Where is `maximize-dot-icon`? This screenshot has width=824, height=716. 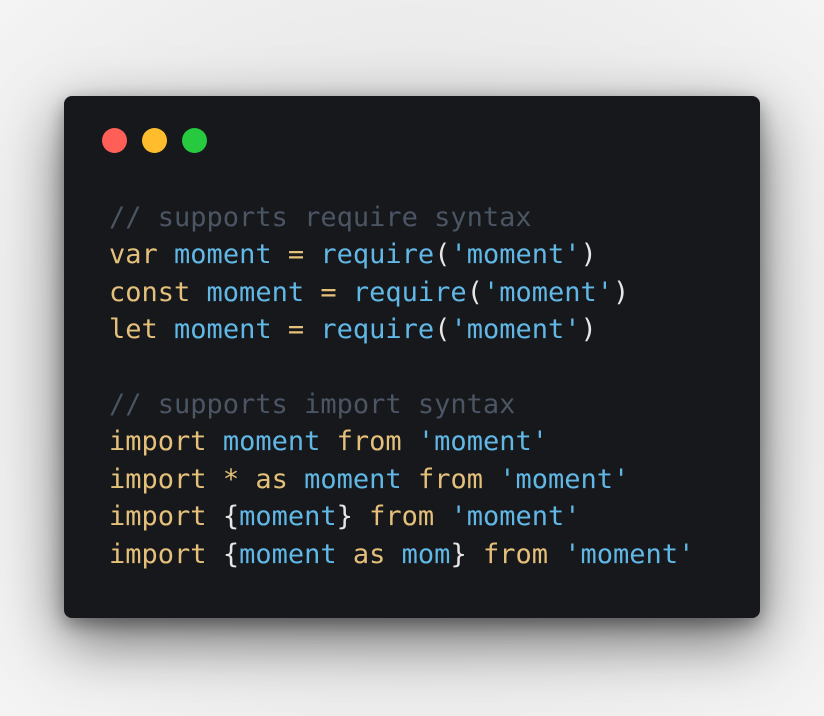 maximize-dot-icon is located at coordinates (194, 140).